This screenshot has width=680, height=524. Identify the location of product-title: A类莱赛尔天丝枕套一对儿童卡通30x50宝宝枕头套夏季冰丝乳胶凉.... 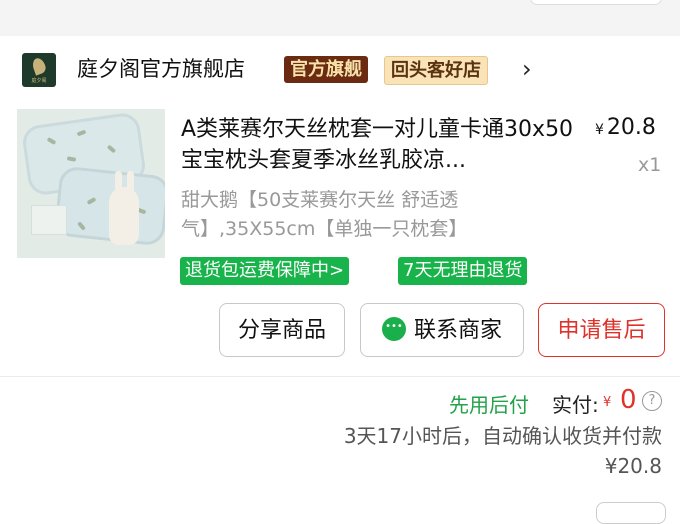
(381, 145).